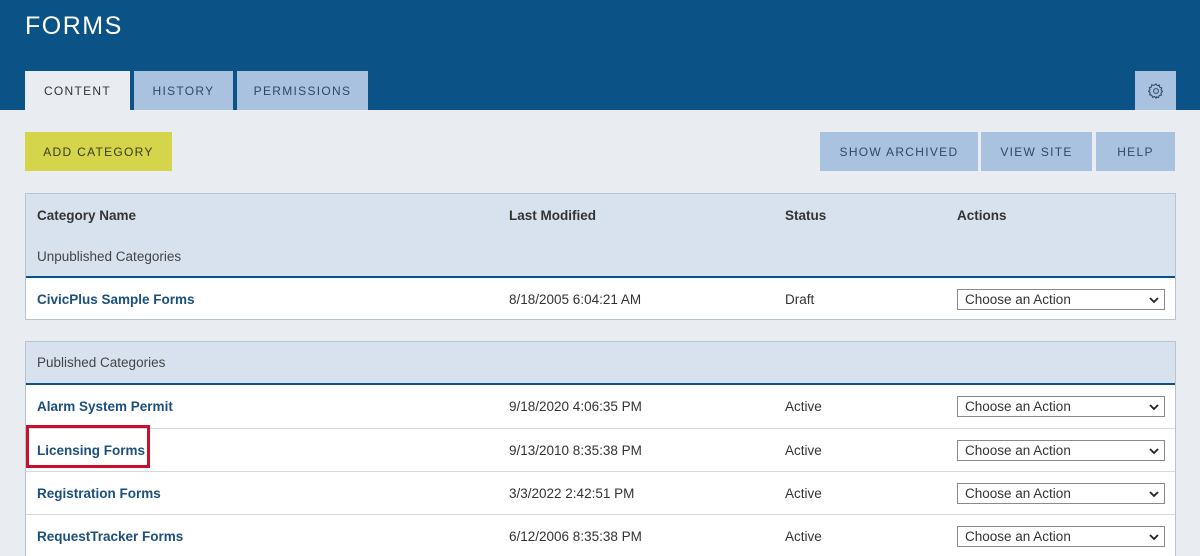 The width and height of the screenshot is (1200, 556). Describe the element at coordinates (110, 535) in the screenshot. I see `category-link: RequestTracker Forms` at that location.